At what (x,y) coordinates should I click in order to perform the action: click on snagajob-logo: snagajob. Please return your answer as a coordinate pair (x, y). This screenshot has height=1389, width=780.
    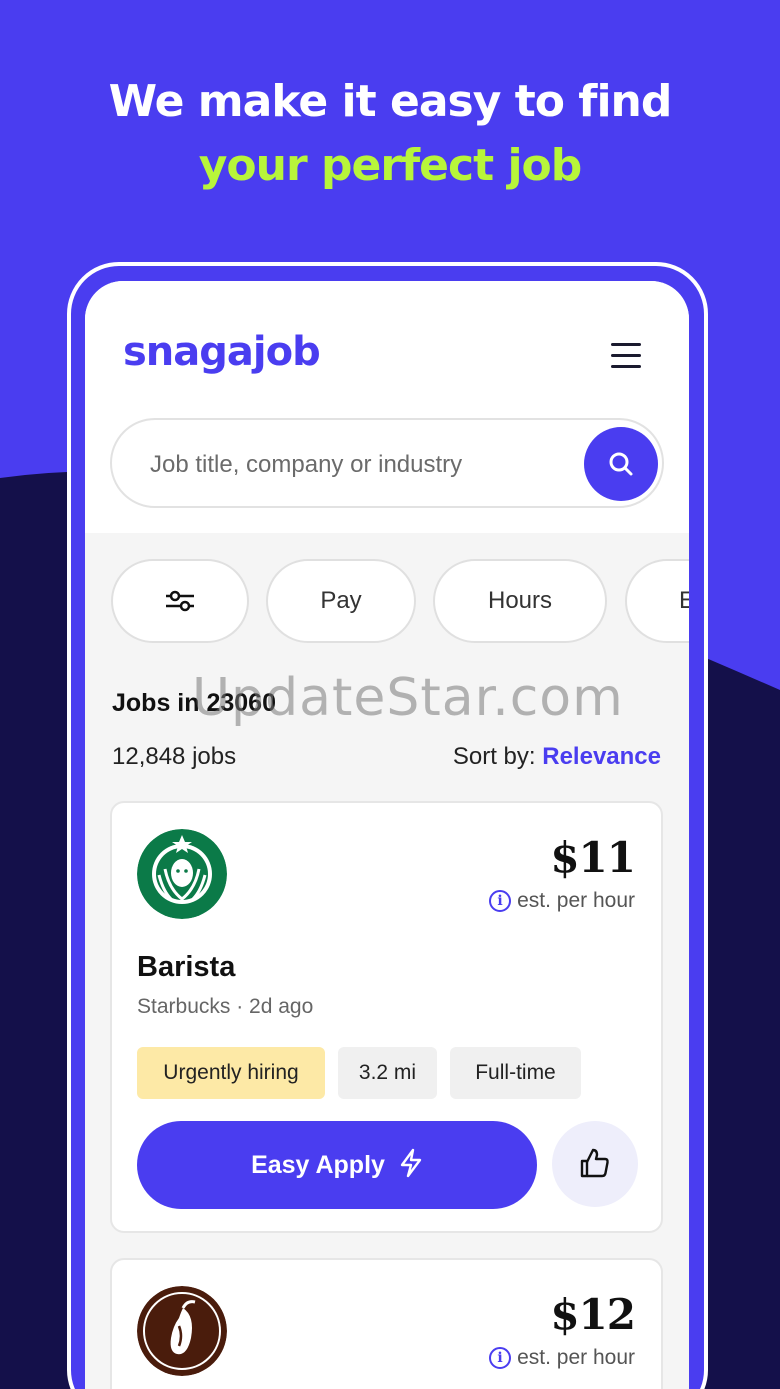
    Looking at the image, I should click on (222, 352).